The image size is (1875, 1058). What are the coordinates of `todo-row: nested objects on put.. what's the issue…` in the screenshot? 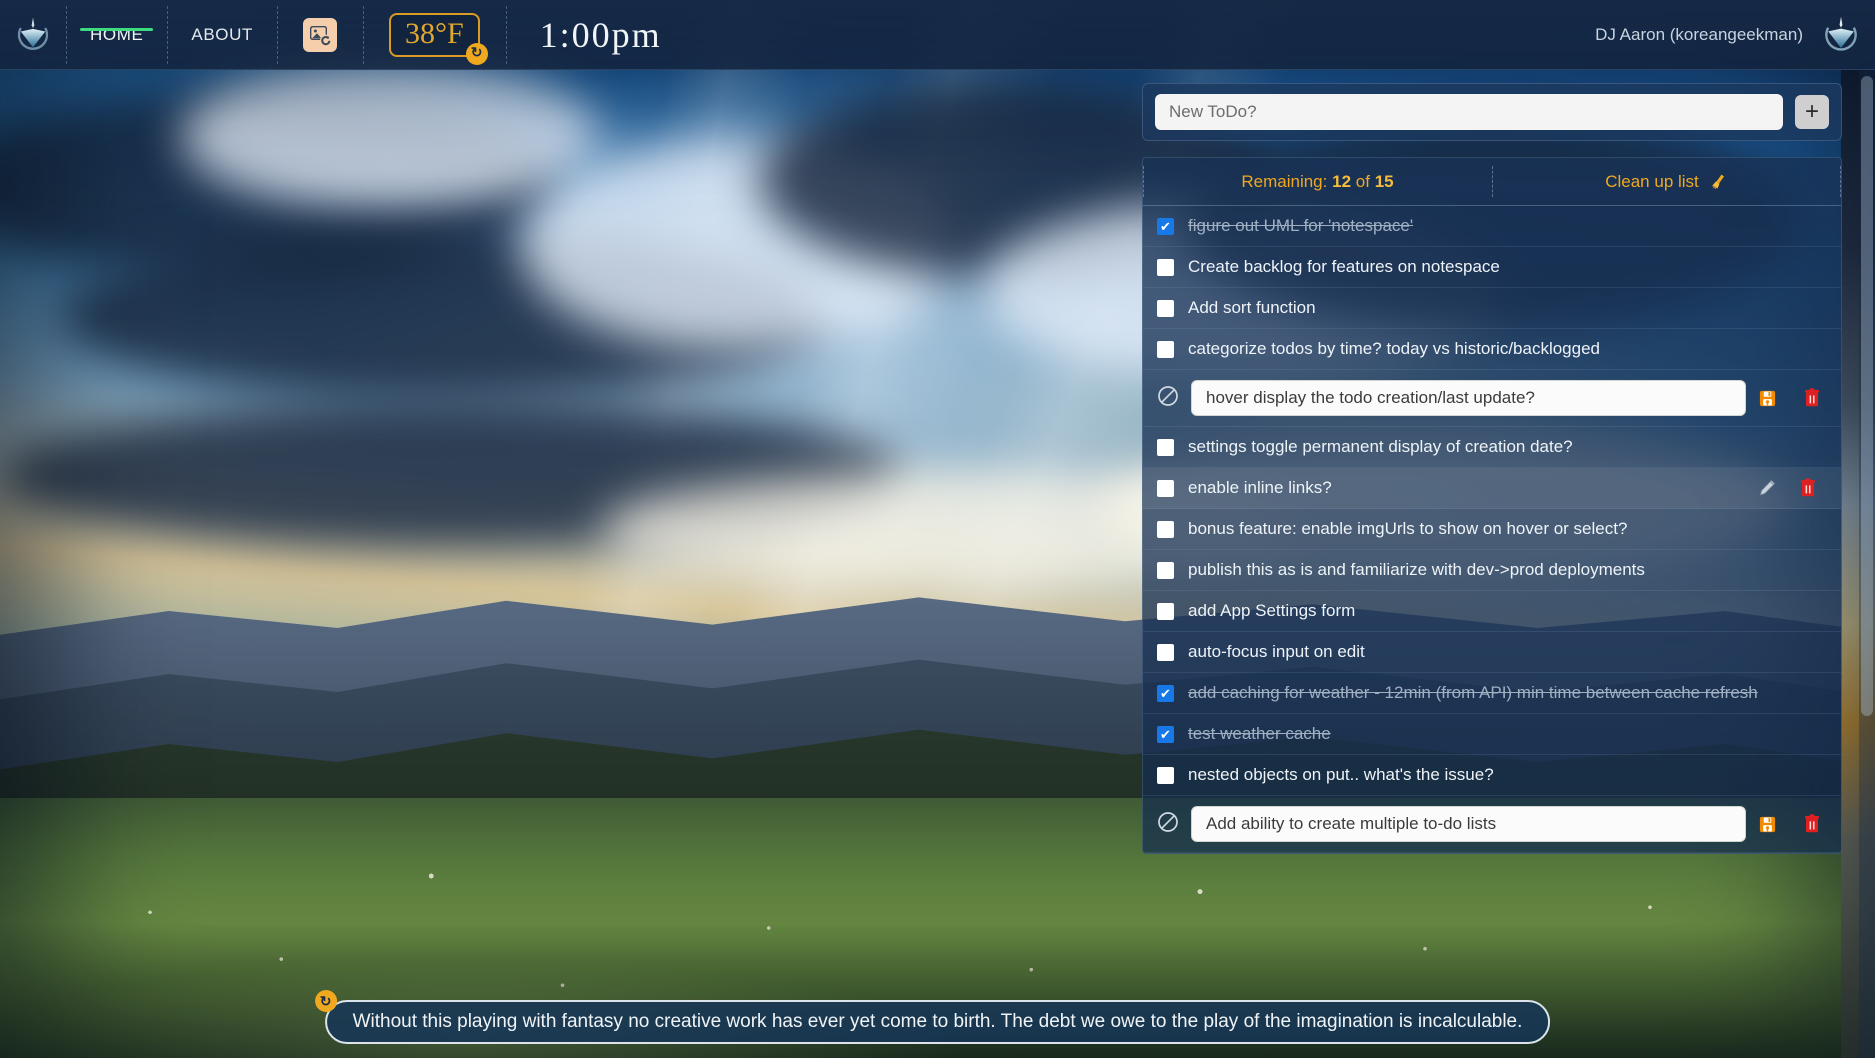 It's located at (1492, 775).